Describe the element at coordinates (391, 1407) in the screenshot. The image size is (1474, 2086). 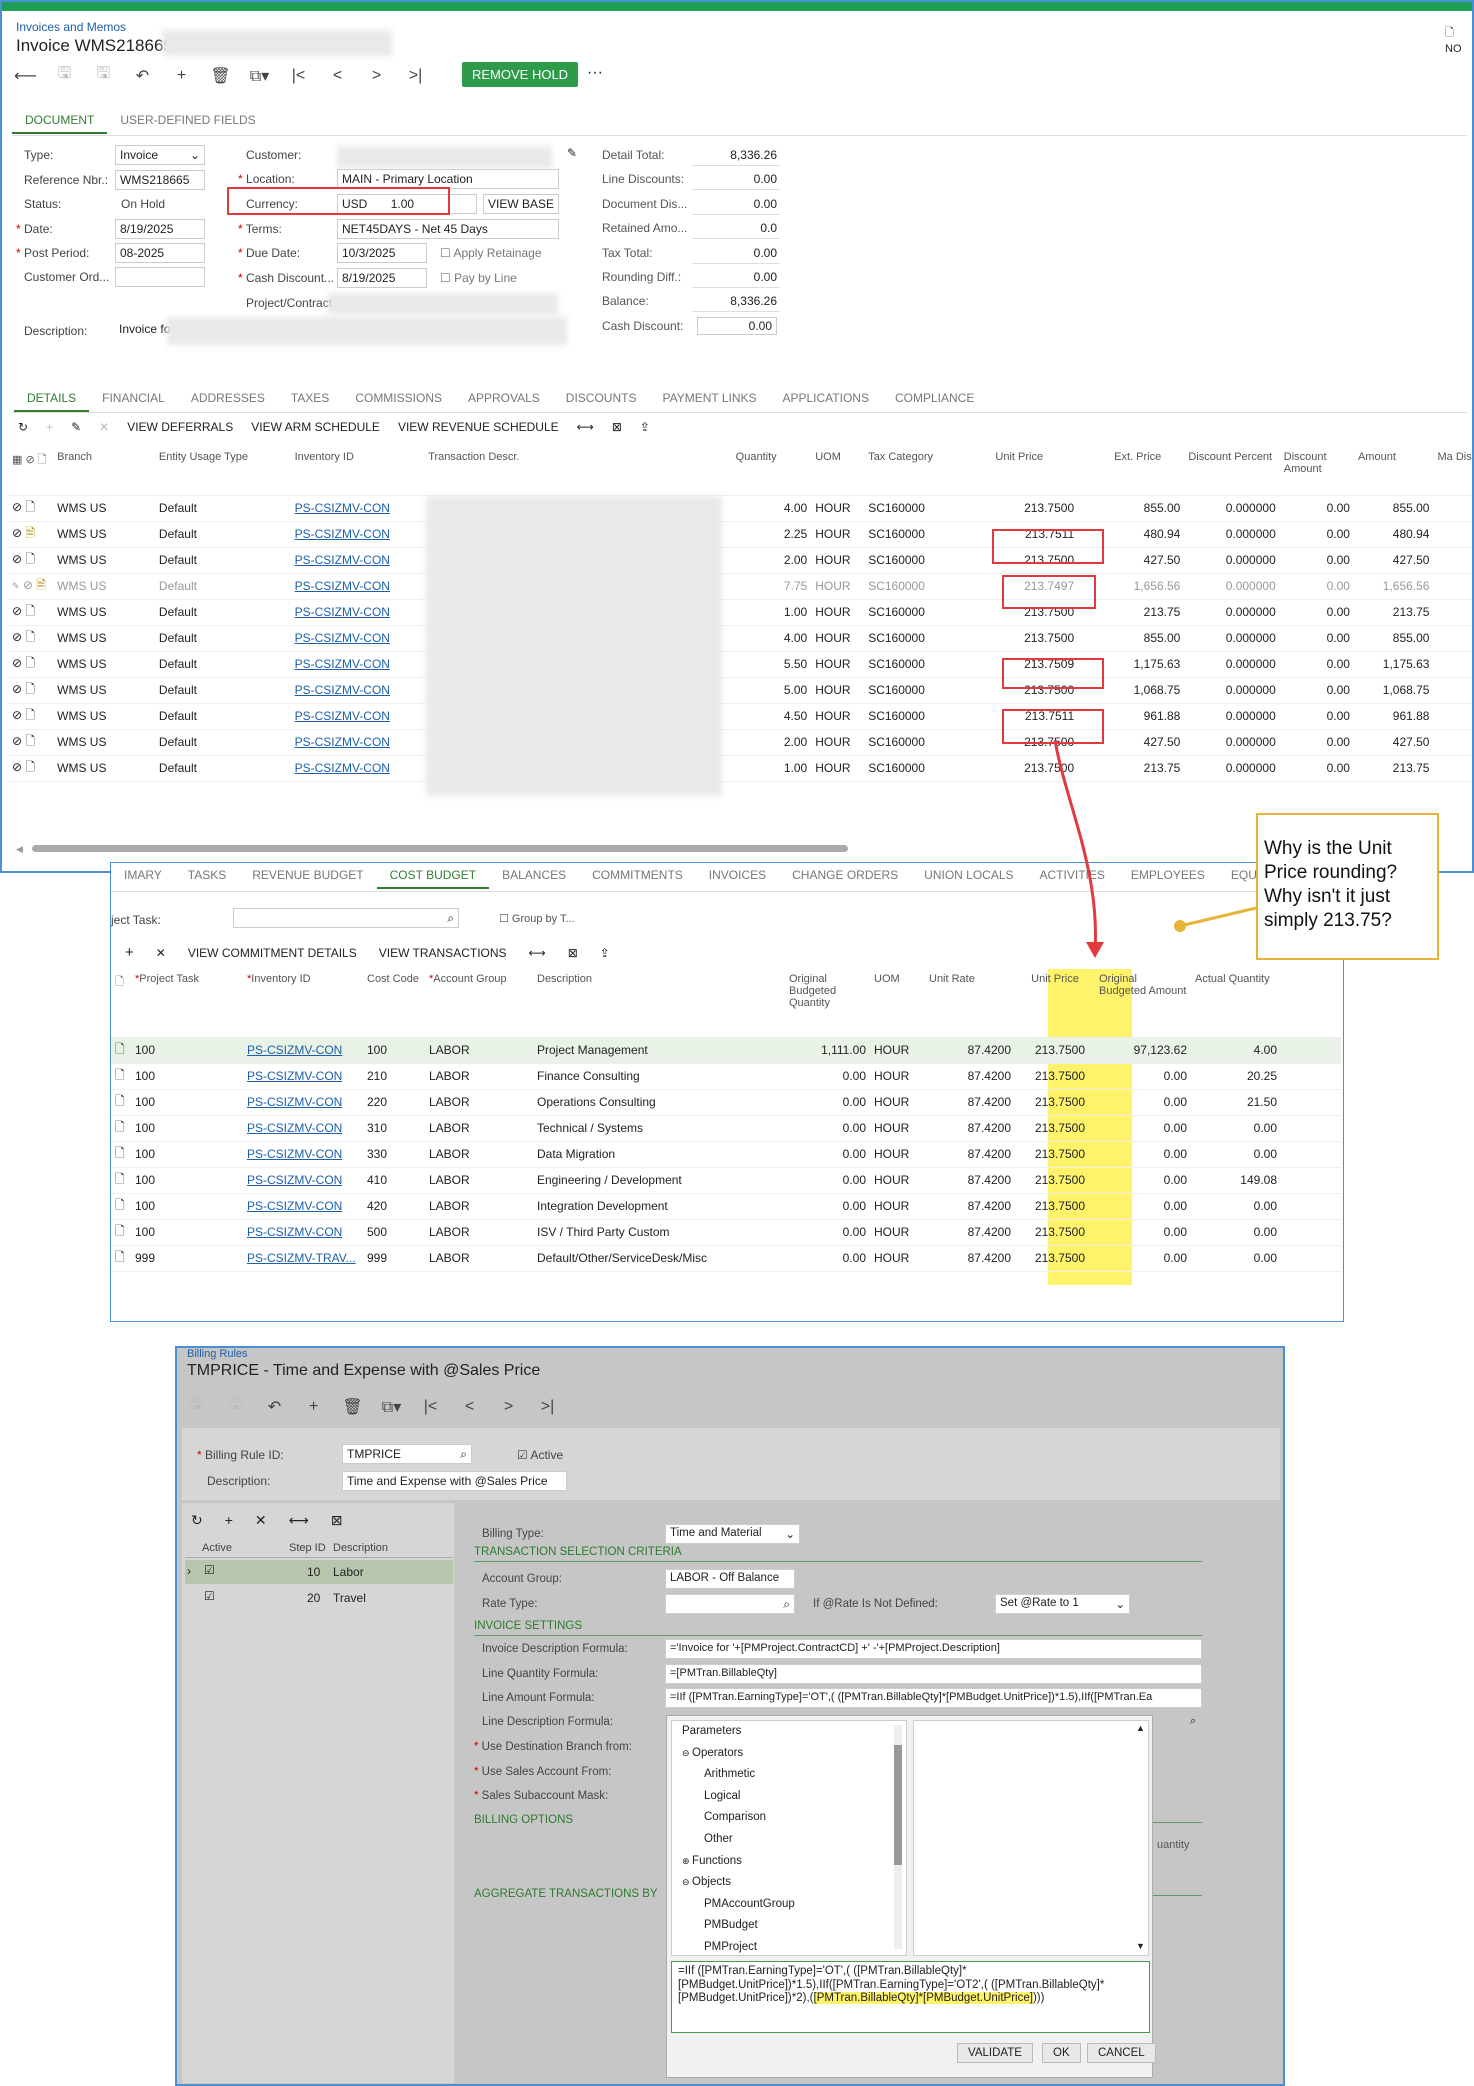
I see `copy-icon: ⧉▾` at that location.